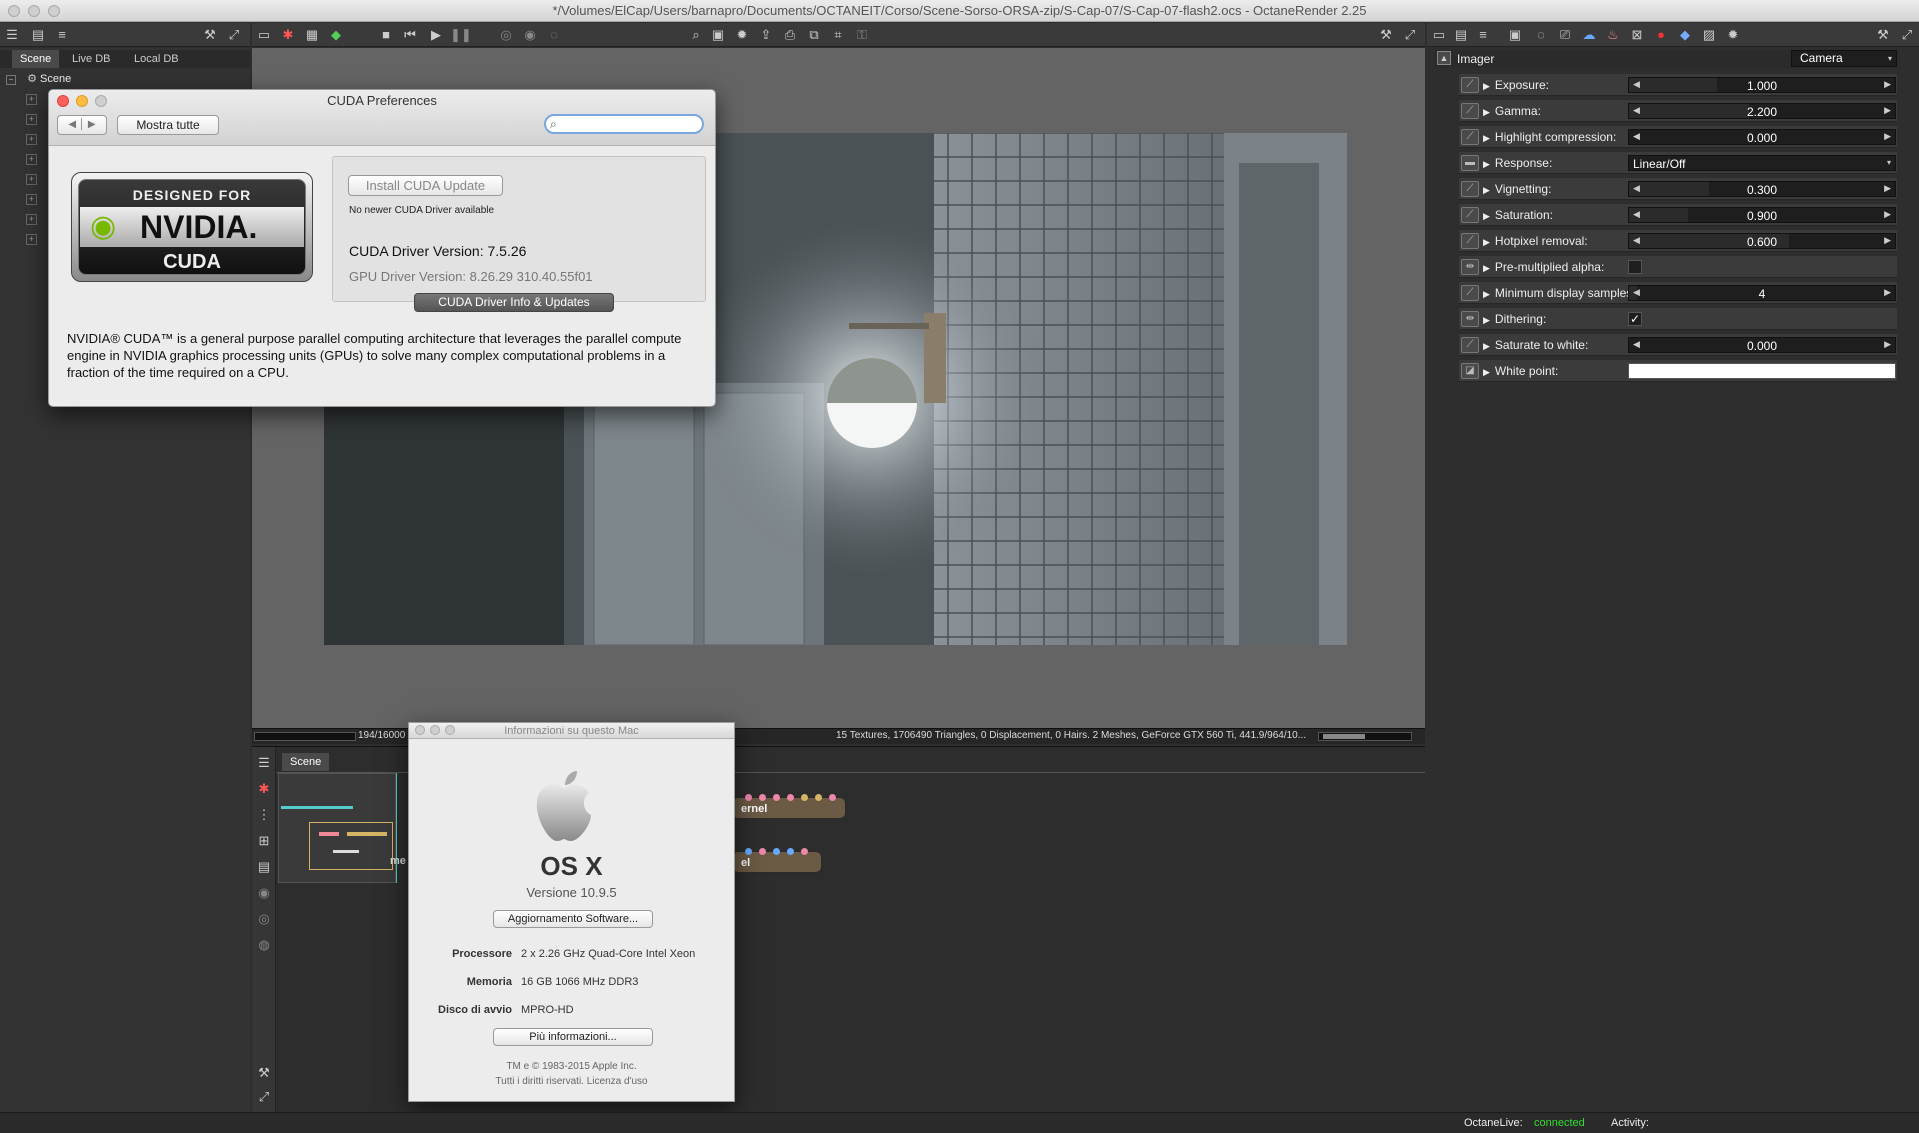 This screenshot has height=1133, width=1919. I want to click on tab-local-db: Local DB, so click(156, 59).